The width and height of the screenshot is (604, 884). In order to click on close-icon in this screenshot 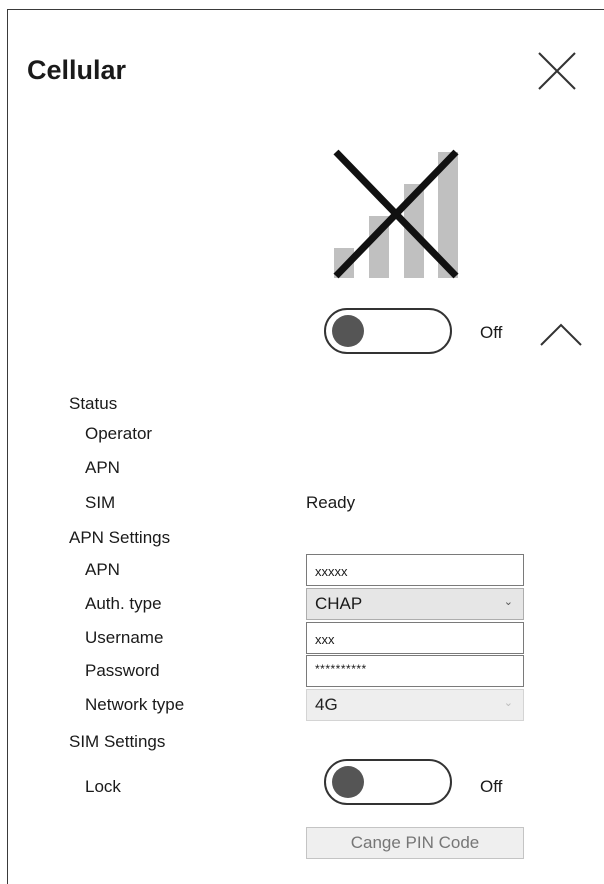, I will do `click(557, 71)`.